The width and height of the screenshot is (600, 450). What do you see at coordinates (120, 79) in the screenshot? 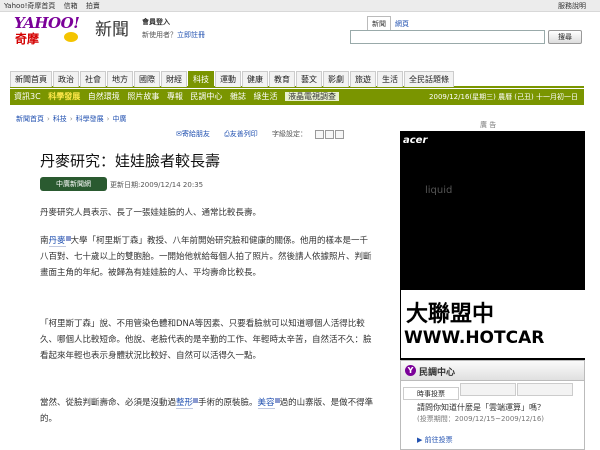
I see `nav-item: 地方` at bounding box center [120, 79].